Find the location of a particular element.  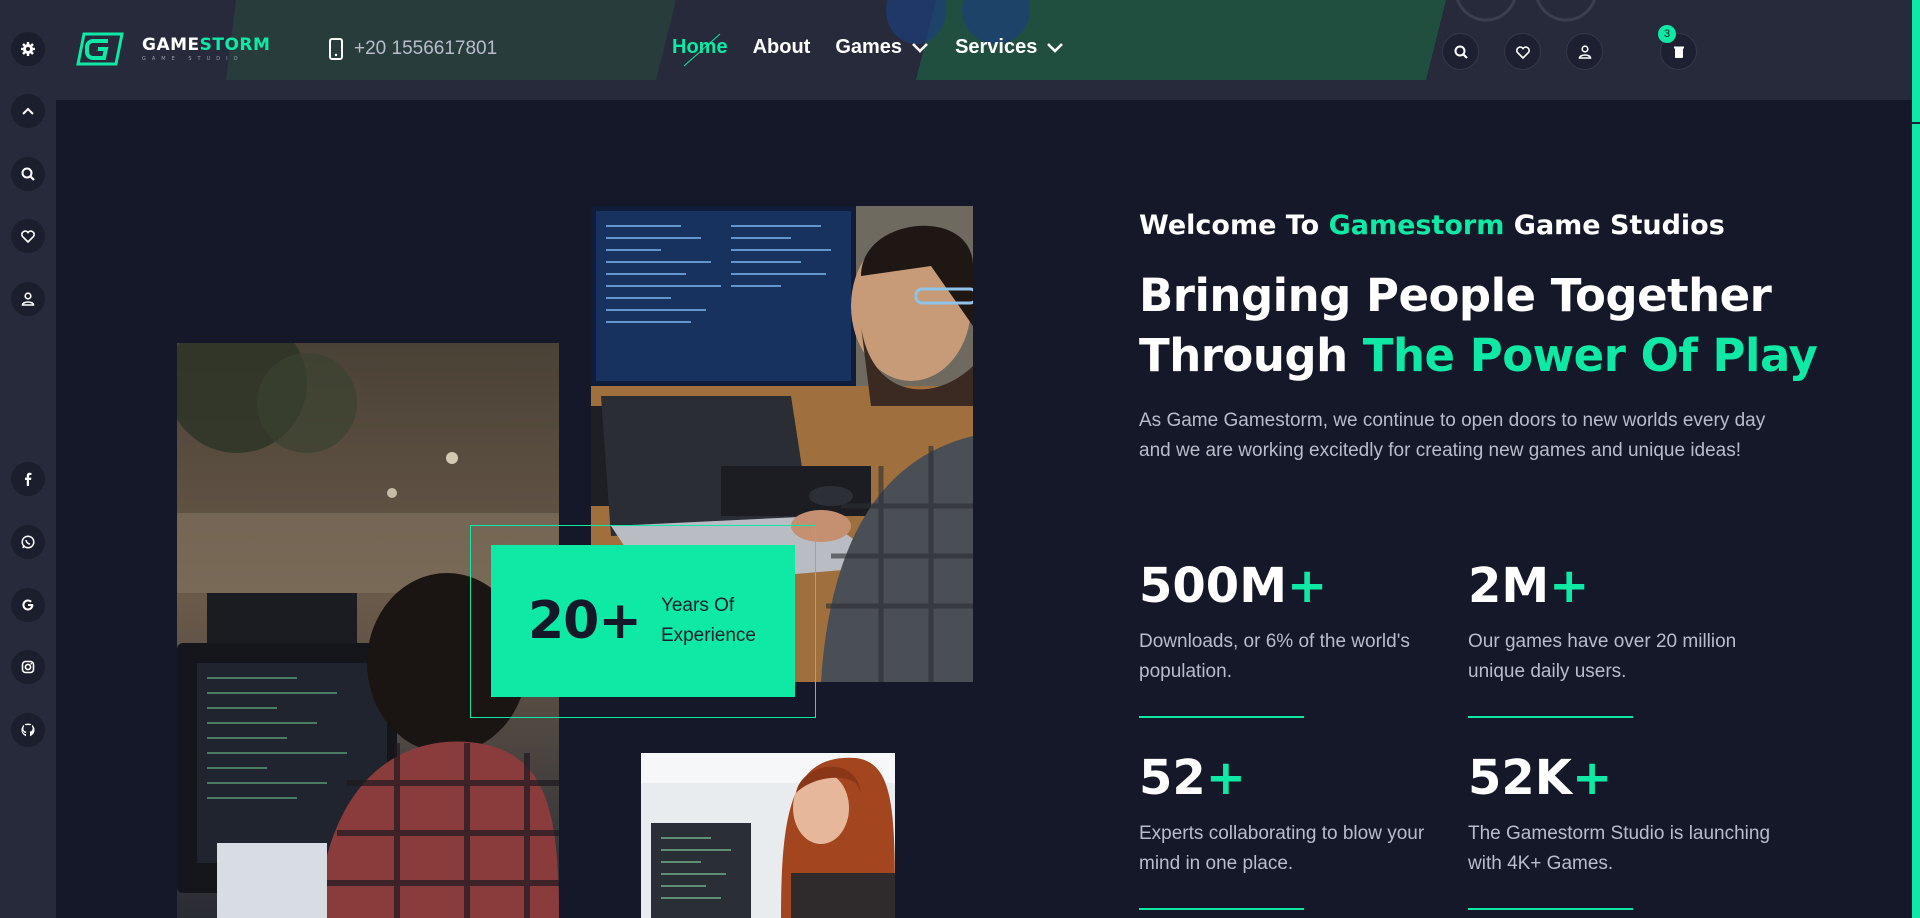

header-search-button is located at coordinates (1460, 51).